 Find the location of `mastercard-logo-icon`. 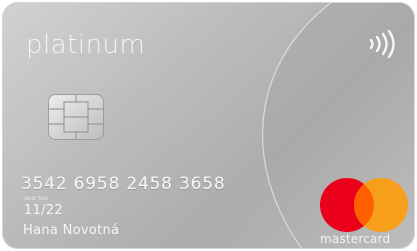

mastercard-logo-icon is located at coordinates (364, 205).